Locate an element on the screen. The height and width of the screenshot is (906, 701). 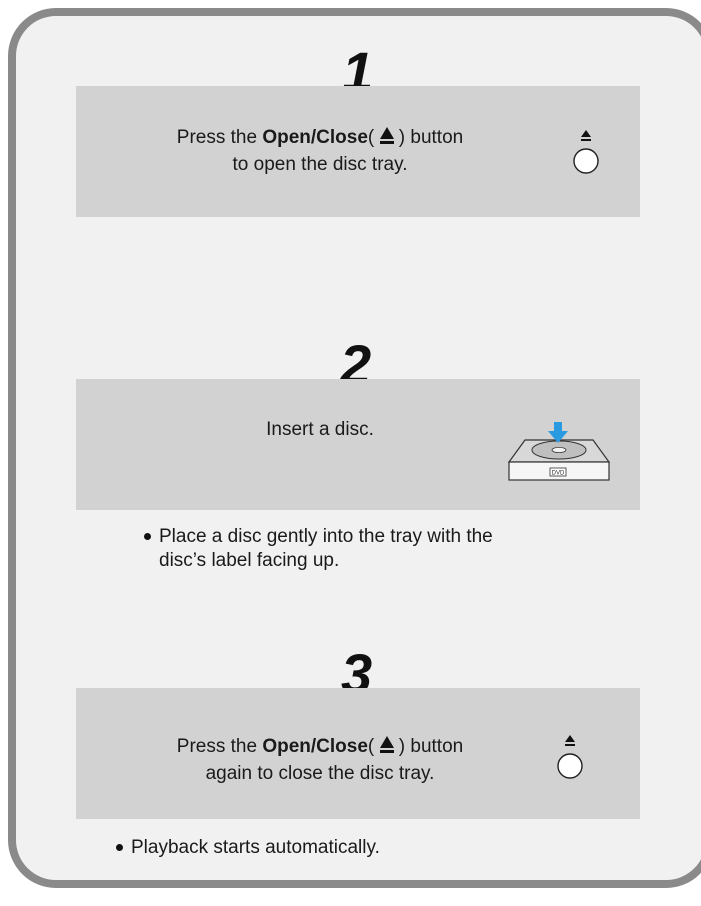
step-3-line-2: again to close the disc tray. is located at coordinates (320, 773).